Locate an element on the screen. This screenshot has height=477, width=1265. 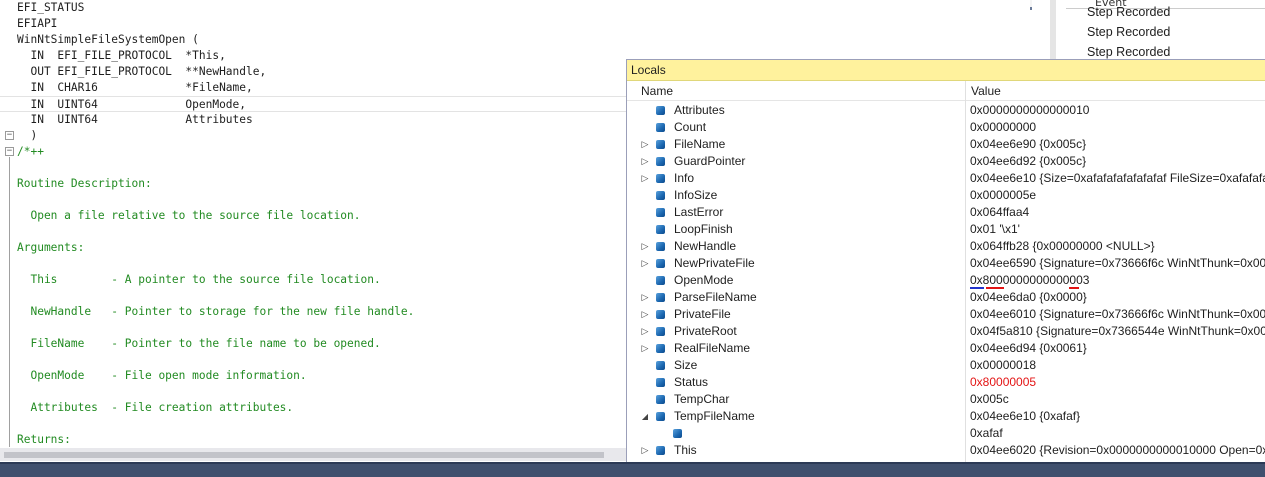
scrollbar-thumb is located at coordinates (304, 455).